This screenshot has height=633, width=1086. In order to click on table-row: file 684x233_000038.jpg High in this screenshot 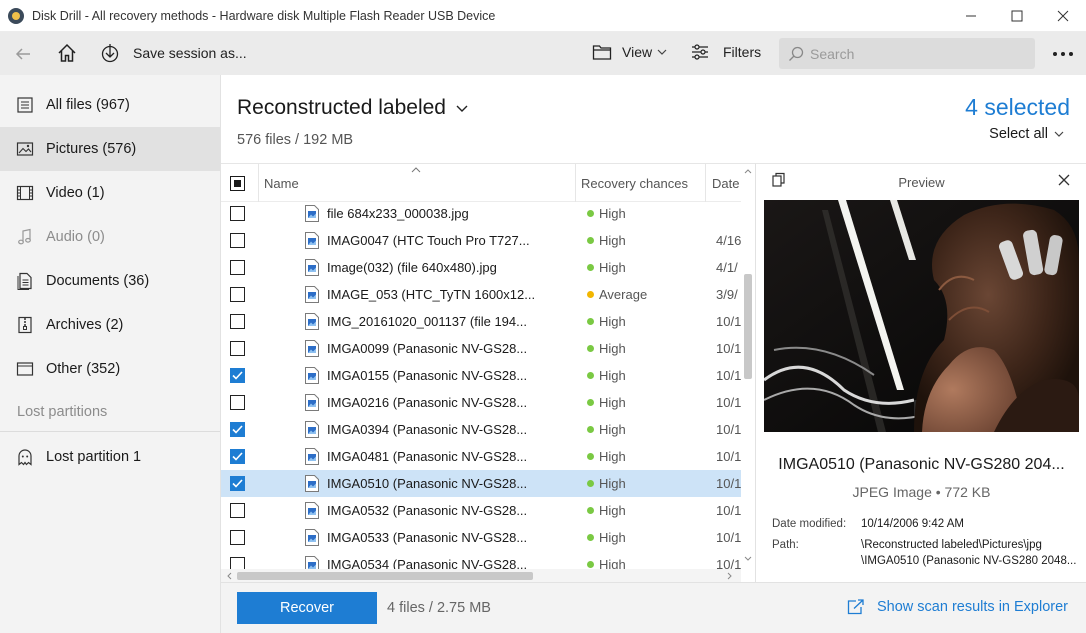, I will do `click(481, 214)`.